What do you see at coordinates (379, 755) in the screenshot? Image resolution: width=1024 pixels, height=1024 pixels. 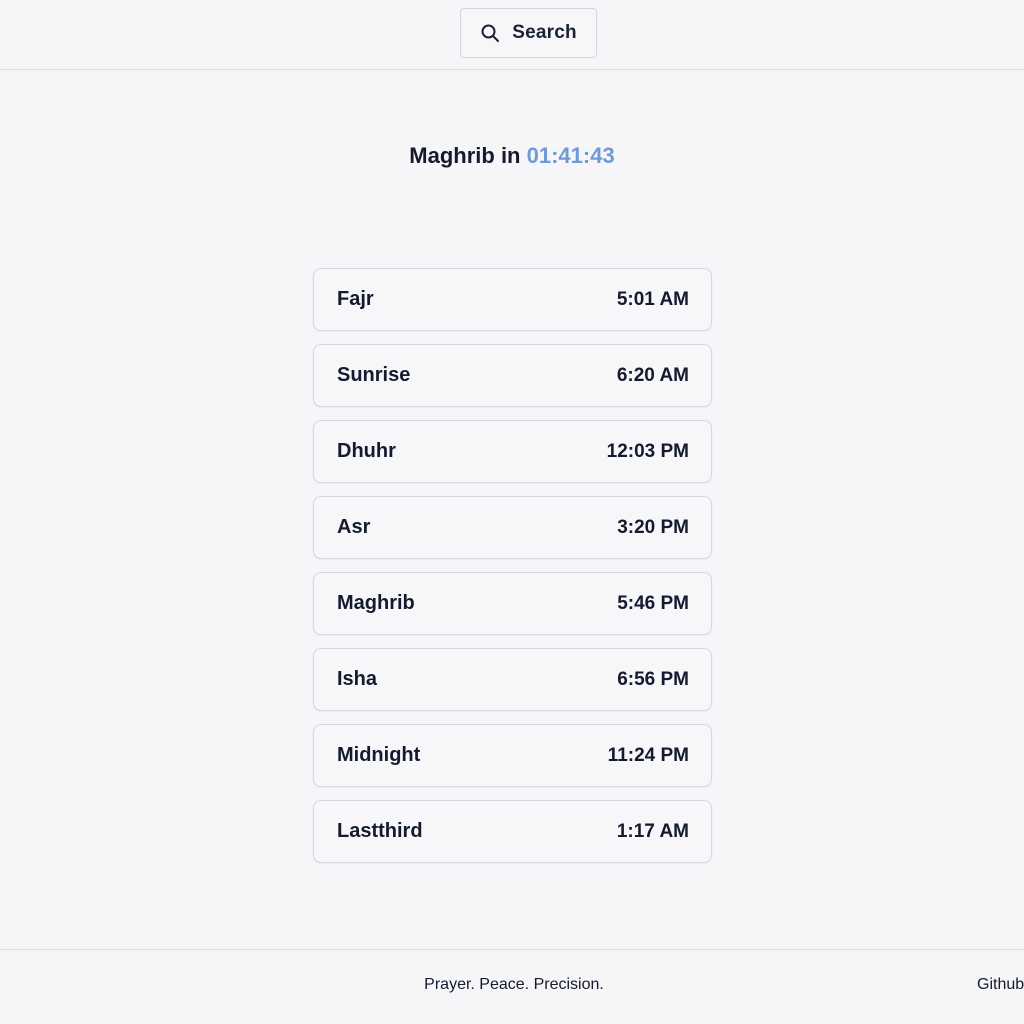 I see `prayer-name: Midnight` at bounding box center [379, 755].